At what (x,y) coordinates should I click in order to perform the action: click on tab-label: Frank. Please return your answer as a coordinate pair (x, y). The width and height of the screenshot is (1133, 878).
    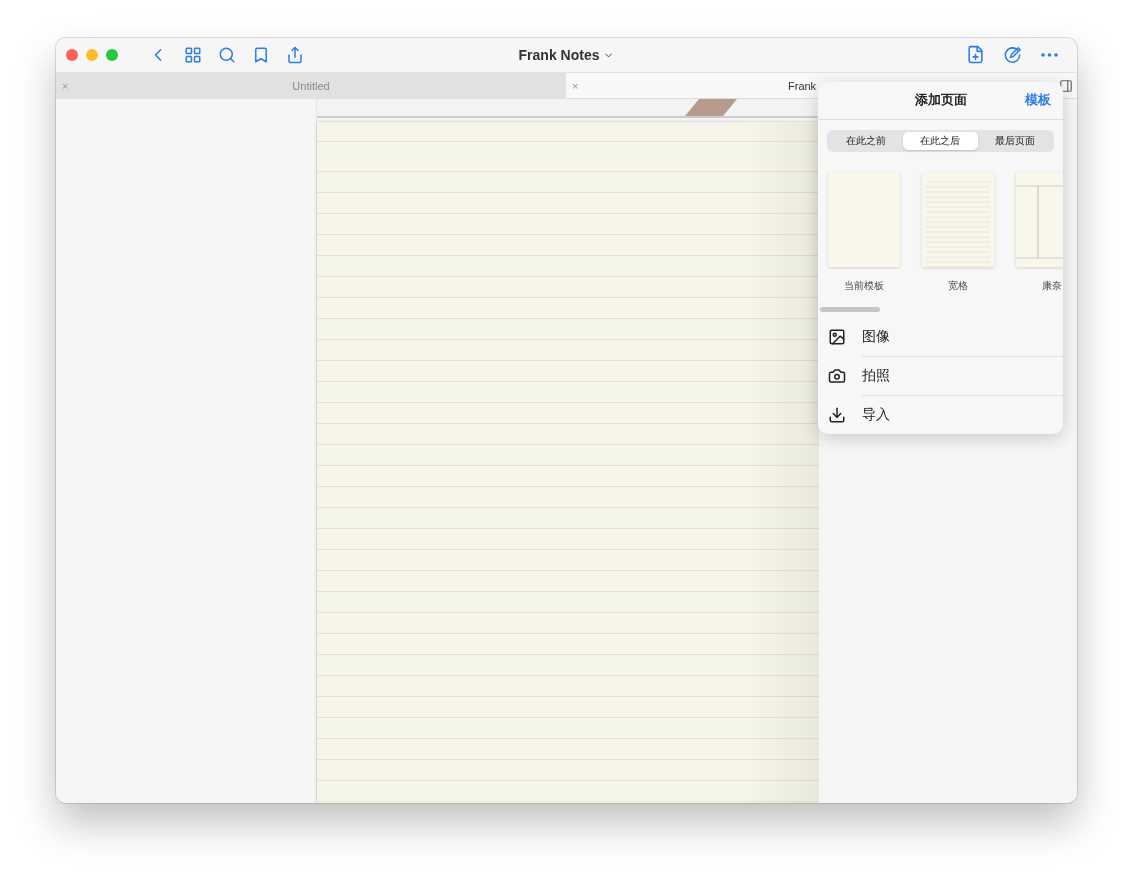
    Looking at the image, I should click on (802, 85).